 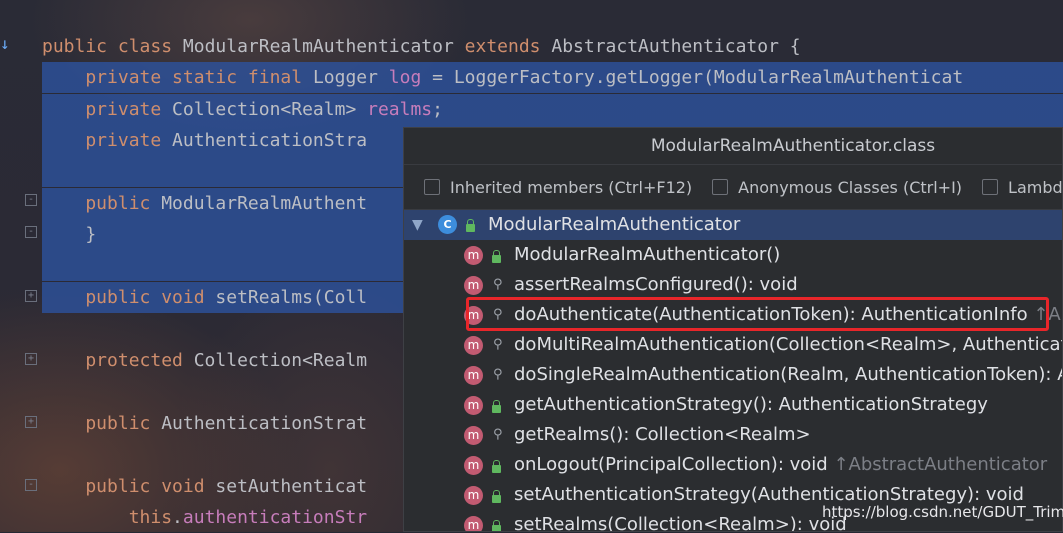 I want to click on member-label: getRealms(): Collection<Realm>, so click(x=662, y=434).